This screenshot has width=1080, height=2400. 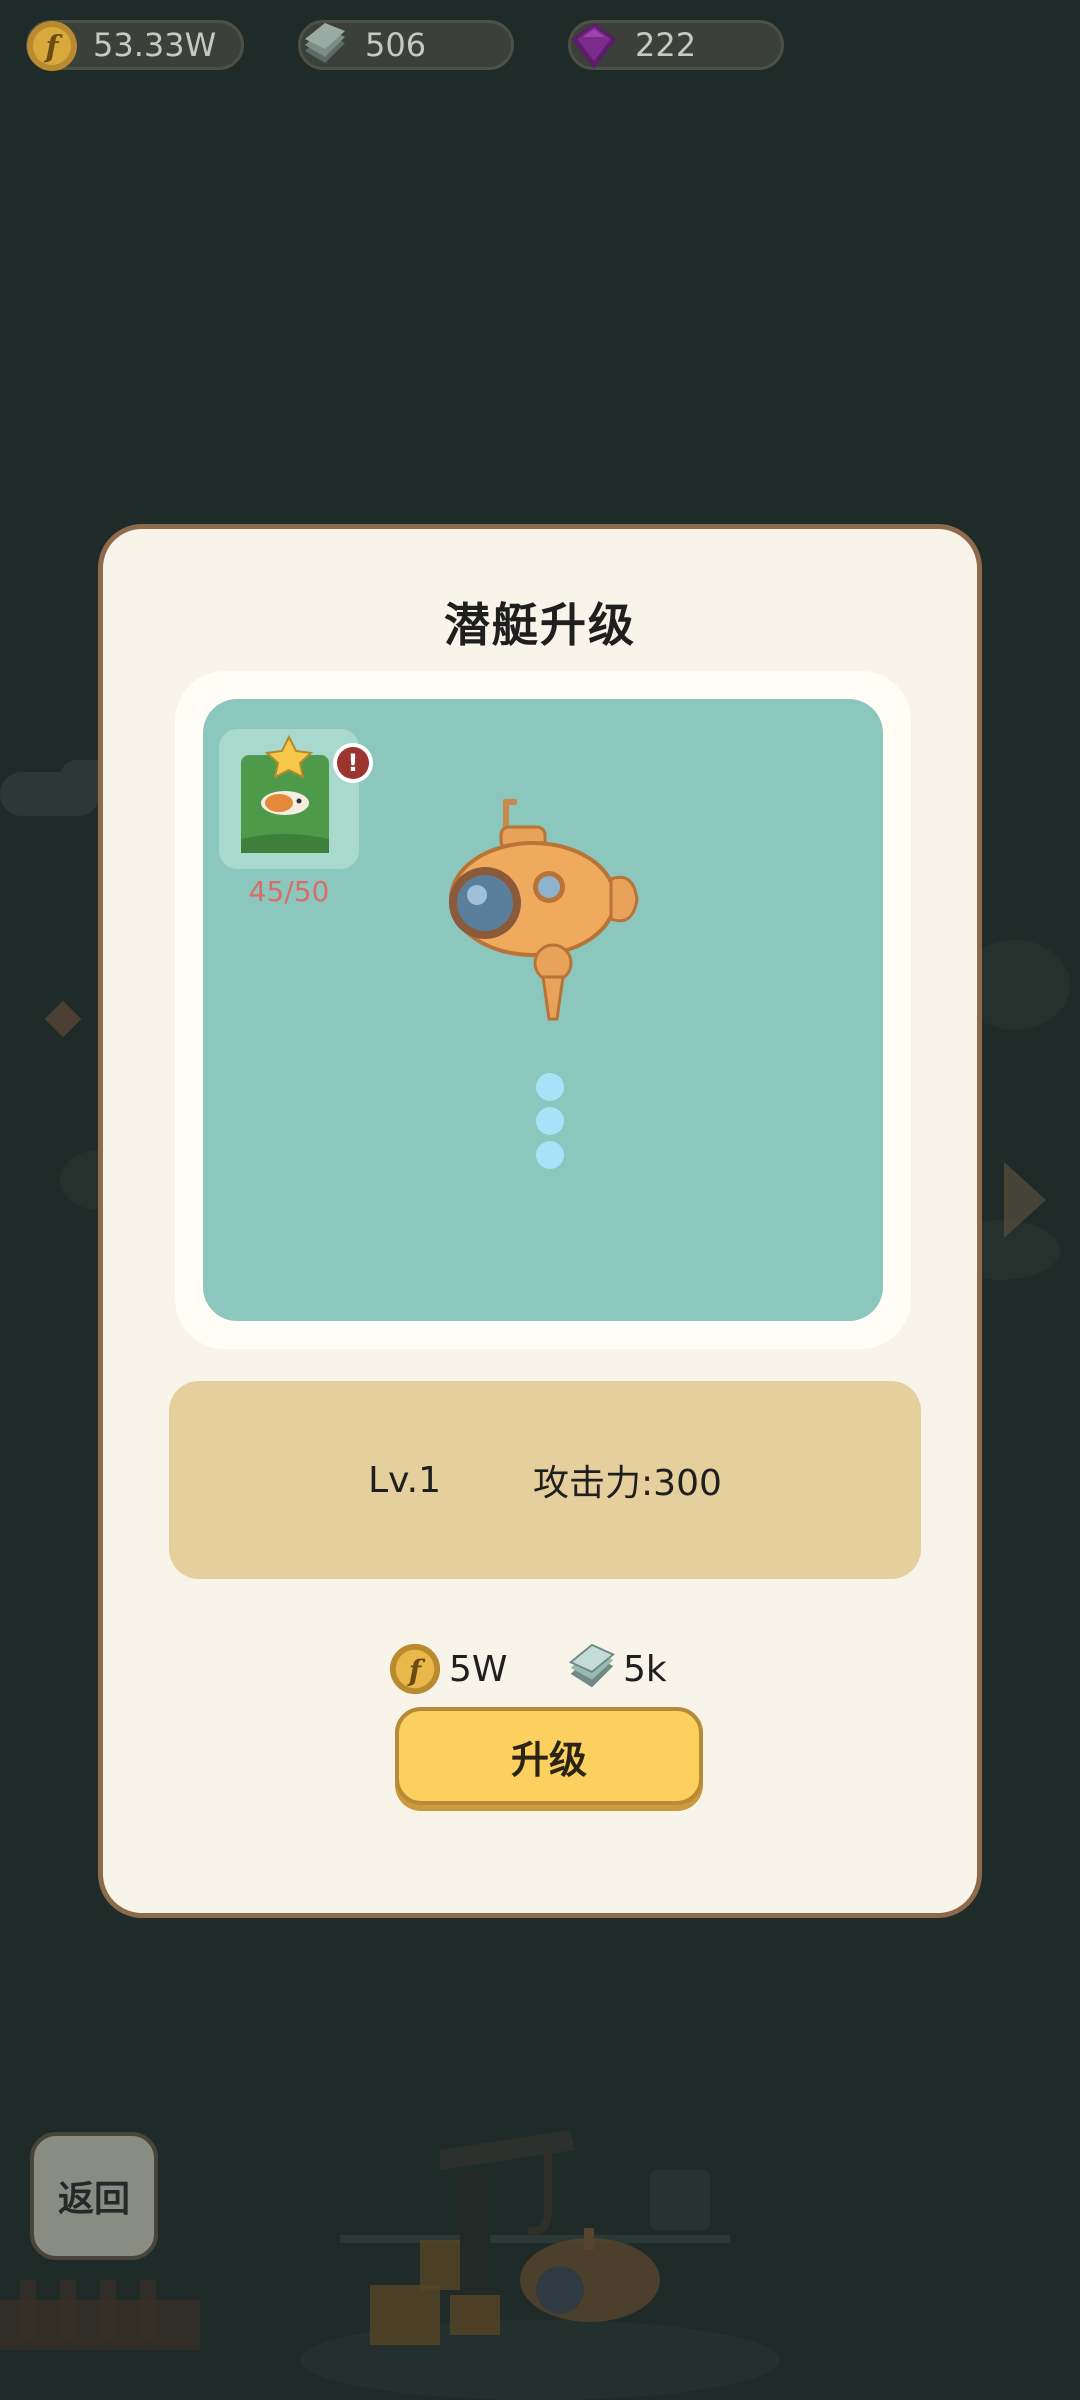 What do you see at coordinates (405, 1480) in the screenshot?
I see `level-text: Lv.1` at bounding box center [405, 1480].